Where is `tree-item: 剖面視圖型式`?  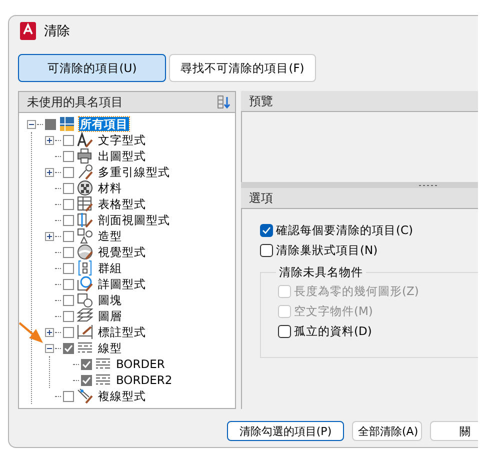 tree-item: 剖面視圖型式 is located at coordinates (134, 220).